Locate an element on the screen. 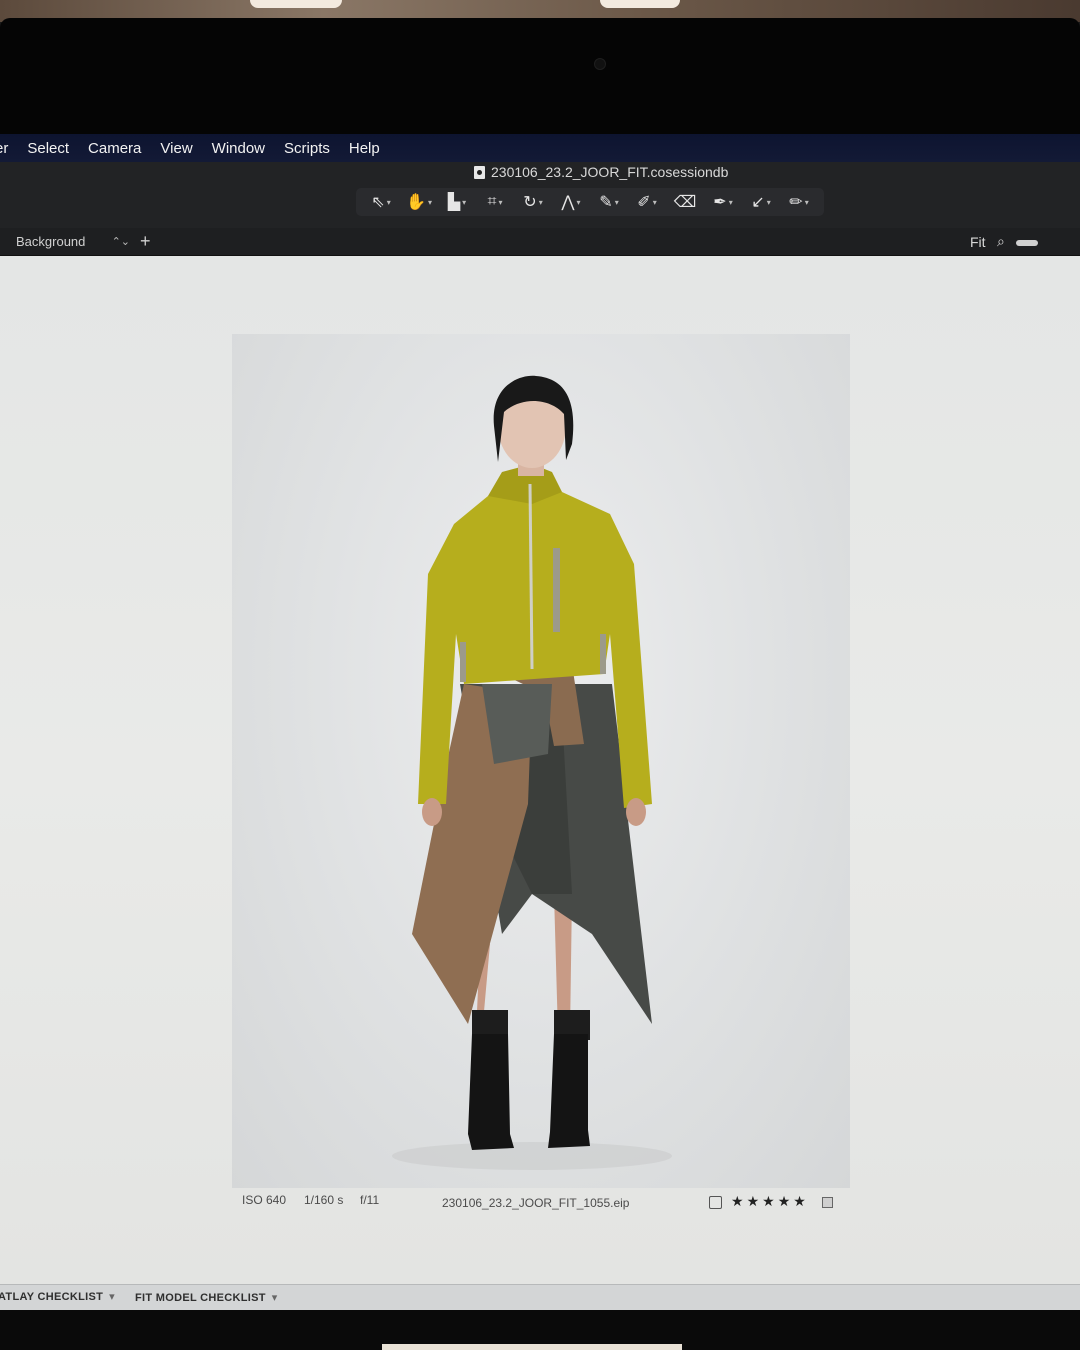 This screenshot has width=1080, height=1350. updown-chevron-icon: ⌃⌄ is located at coordinates (120, 242).